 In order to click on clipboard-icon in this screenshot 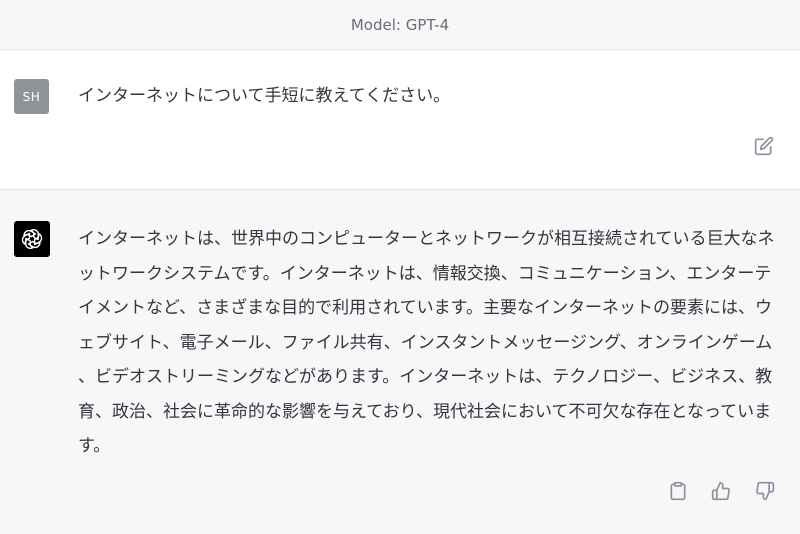, I will do `click(678, 491)`.